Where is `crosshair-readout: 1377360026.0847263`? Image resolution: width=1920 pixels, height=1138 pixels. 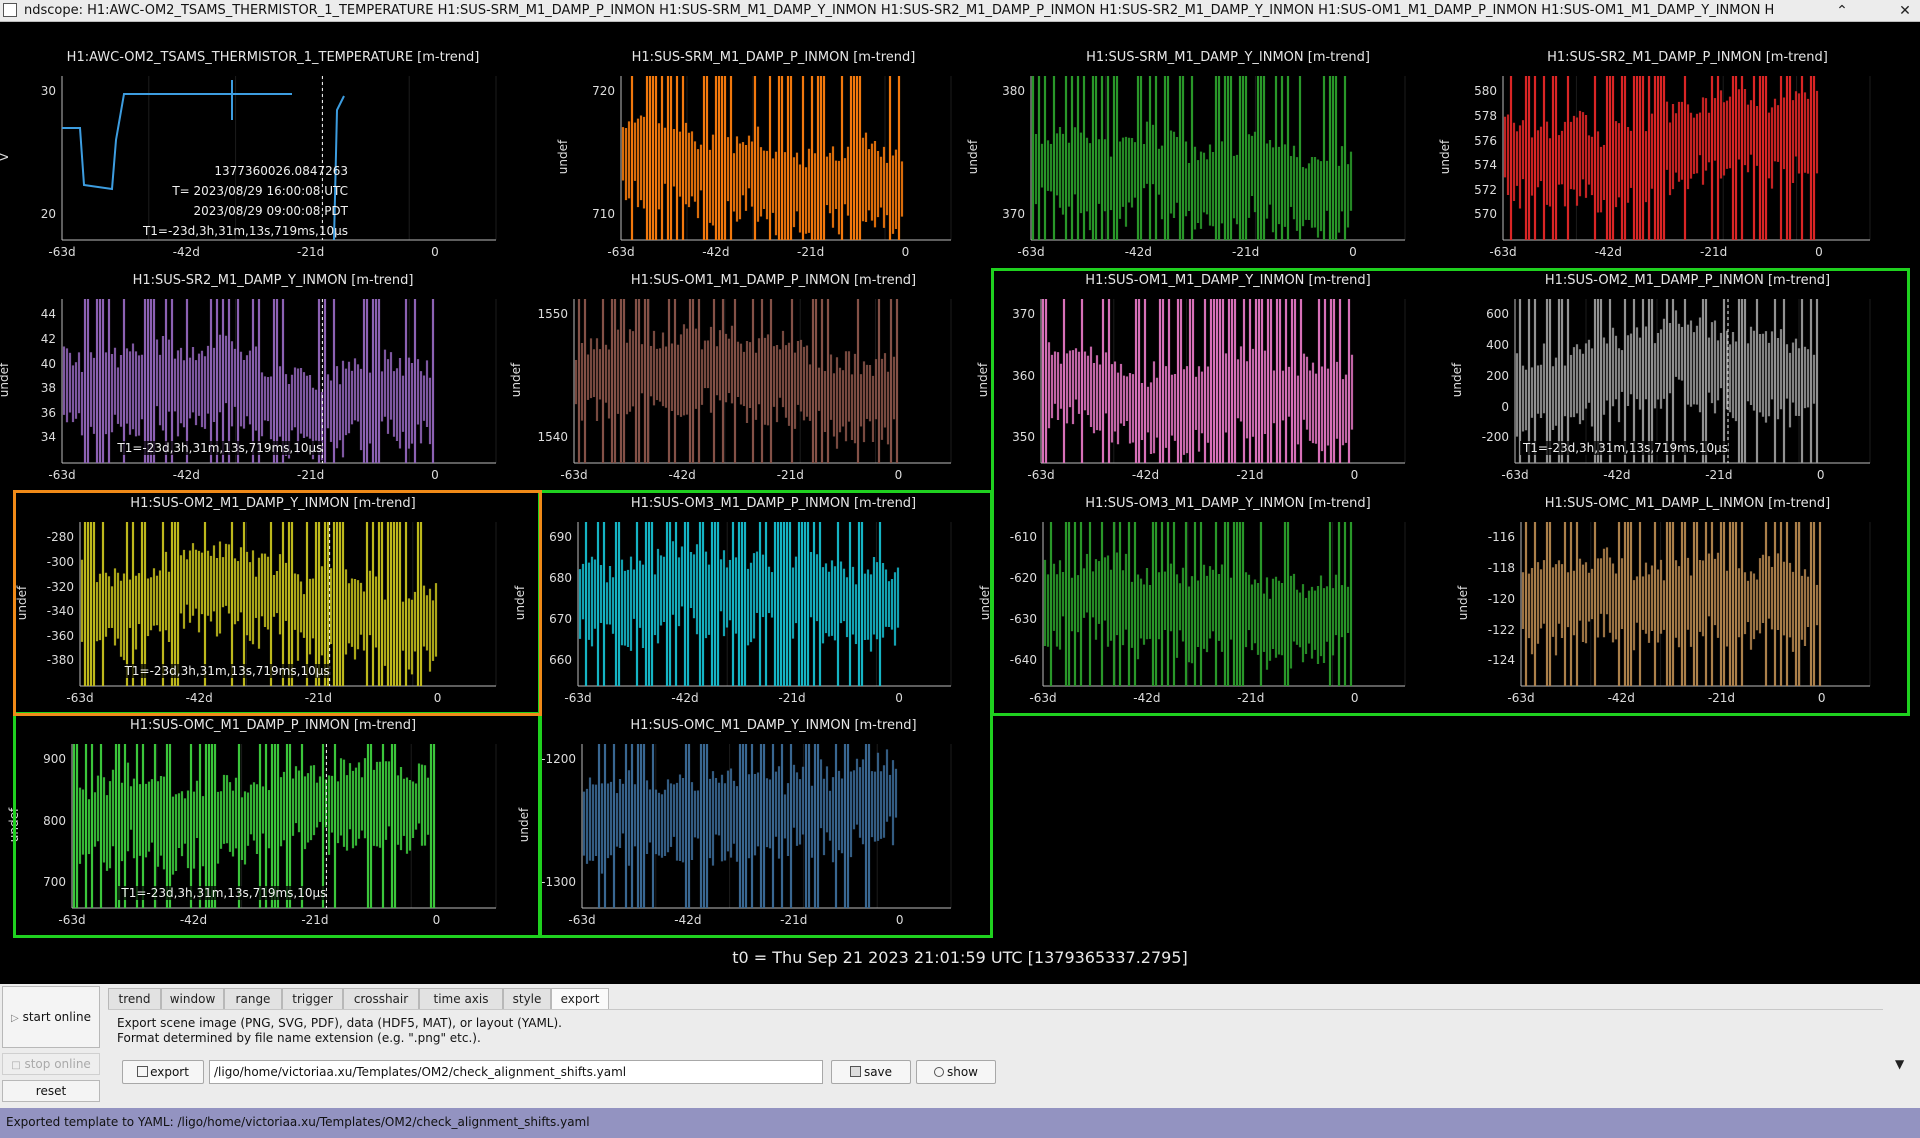 crosshair-readout: 1377360026.0847263 is located at coordinates (281, 171).